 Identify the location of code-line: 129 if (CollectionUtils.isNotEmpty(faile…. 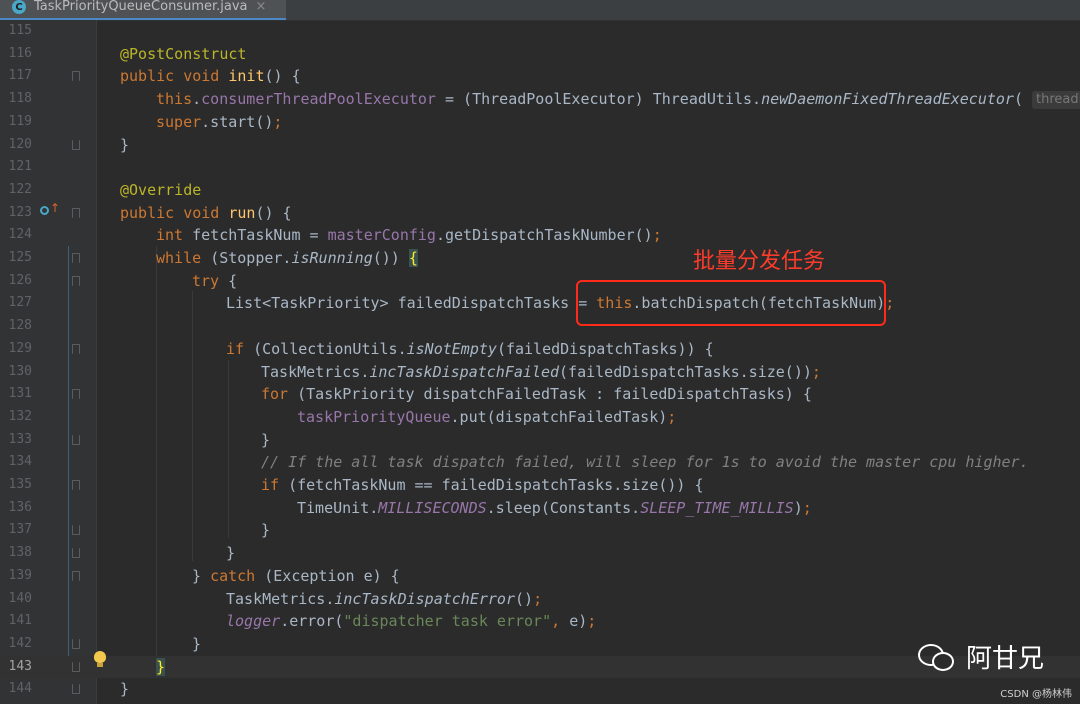
(540, 349).